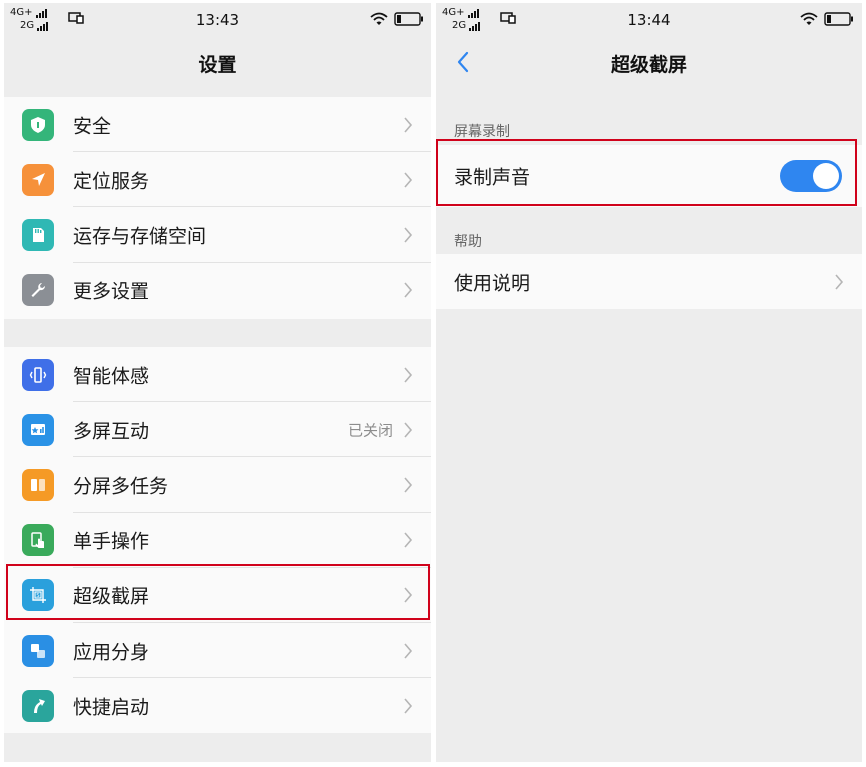 The width and height of the screenshot is (866, 767). I want to click on record-audio-label: 录制声音, so click(492, 177).